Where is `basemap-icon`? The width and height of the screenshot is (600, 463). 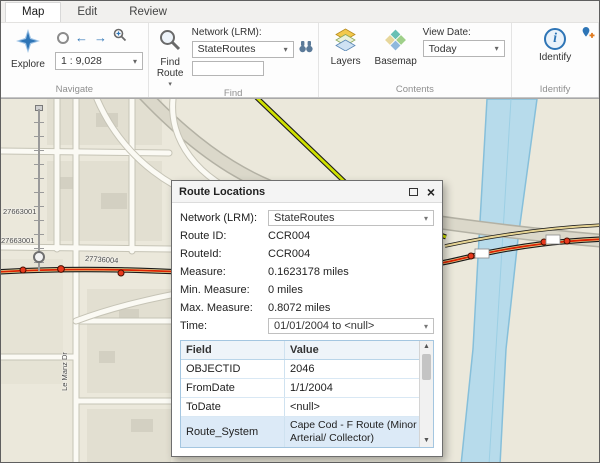 basemap-icon is located at coordinates (396, 41).